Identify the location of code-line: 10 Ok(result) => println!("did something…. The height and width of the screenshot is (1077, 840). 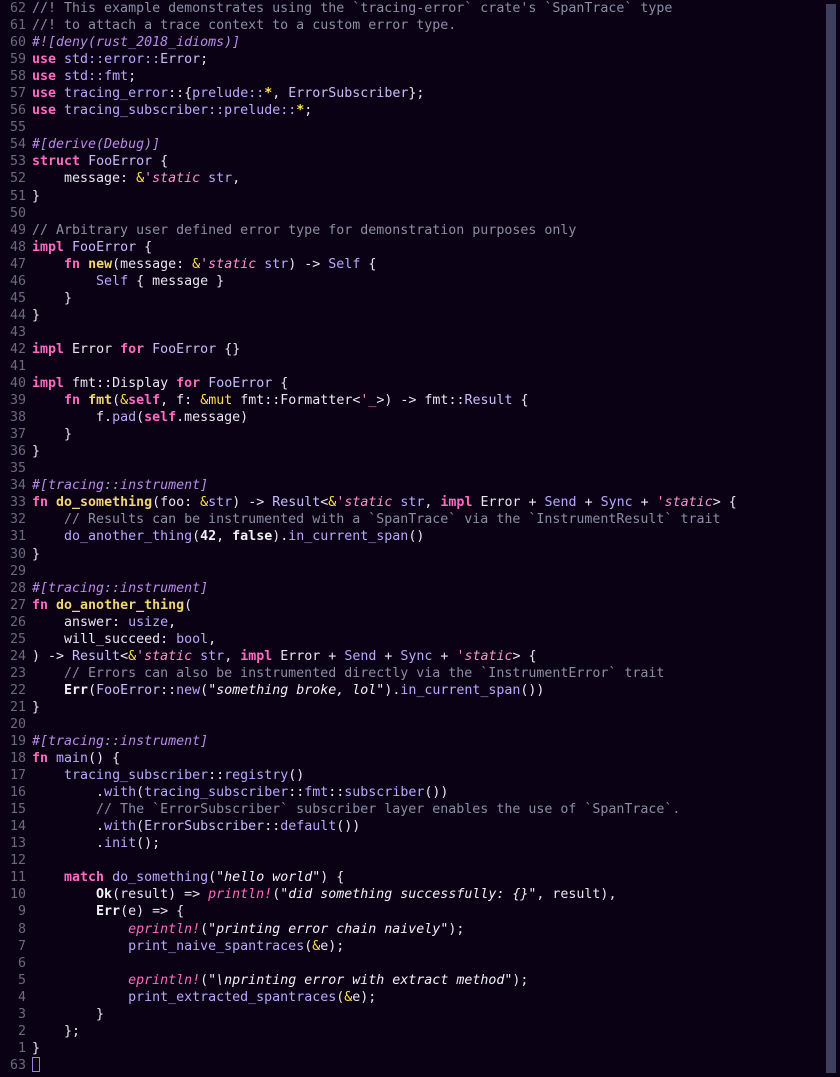
(420, 894).